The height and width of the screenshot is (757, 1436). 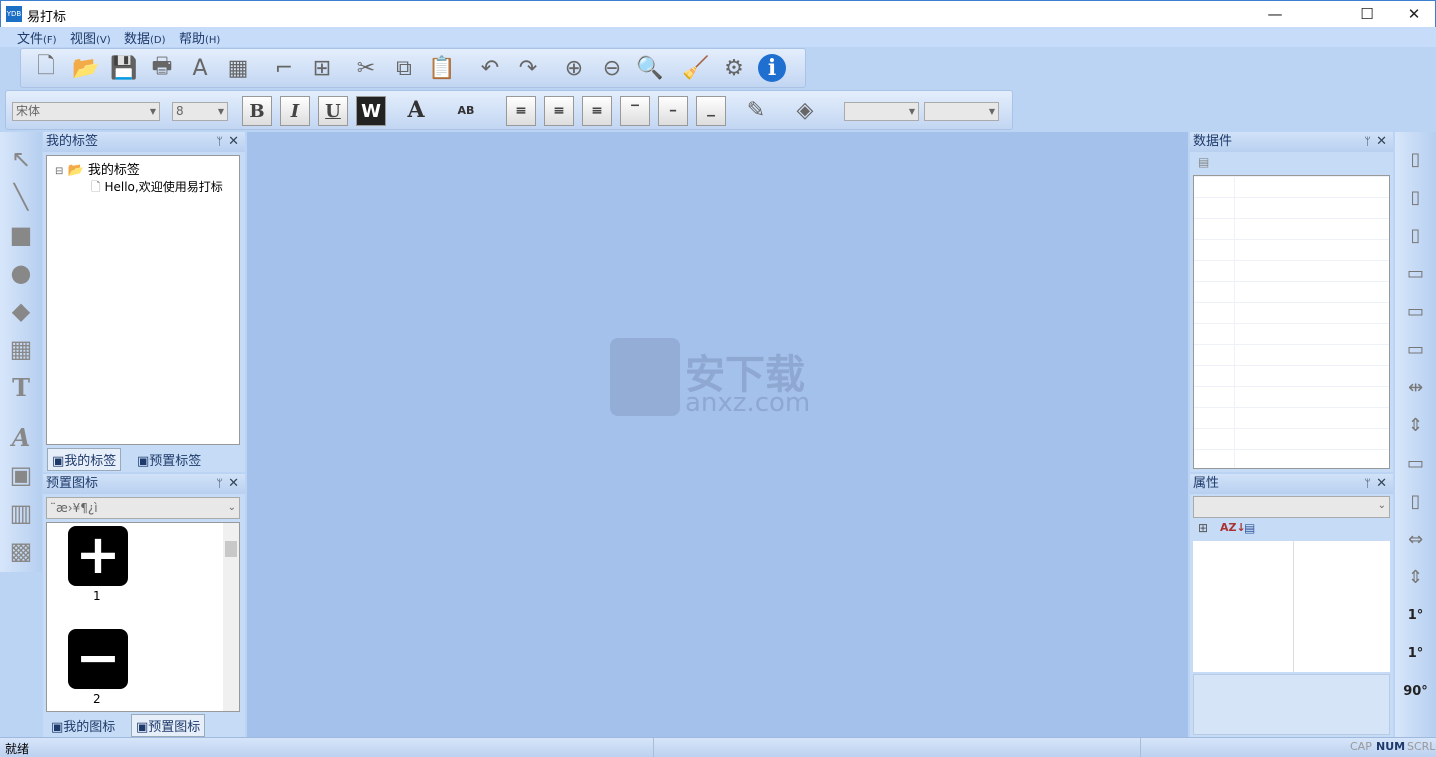 I want to click on plus-icon: +, so click(x=98, y=556).